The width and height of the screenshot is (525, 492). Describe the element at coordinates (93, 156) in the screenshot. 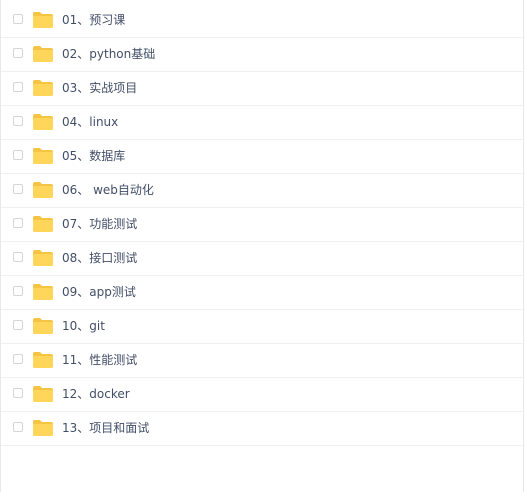

I see `folder-name: 05、数据库` at that location.